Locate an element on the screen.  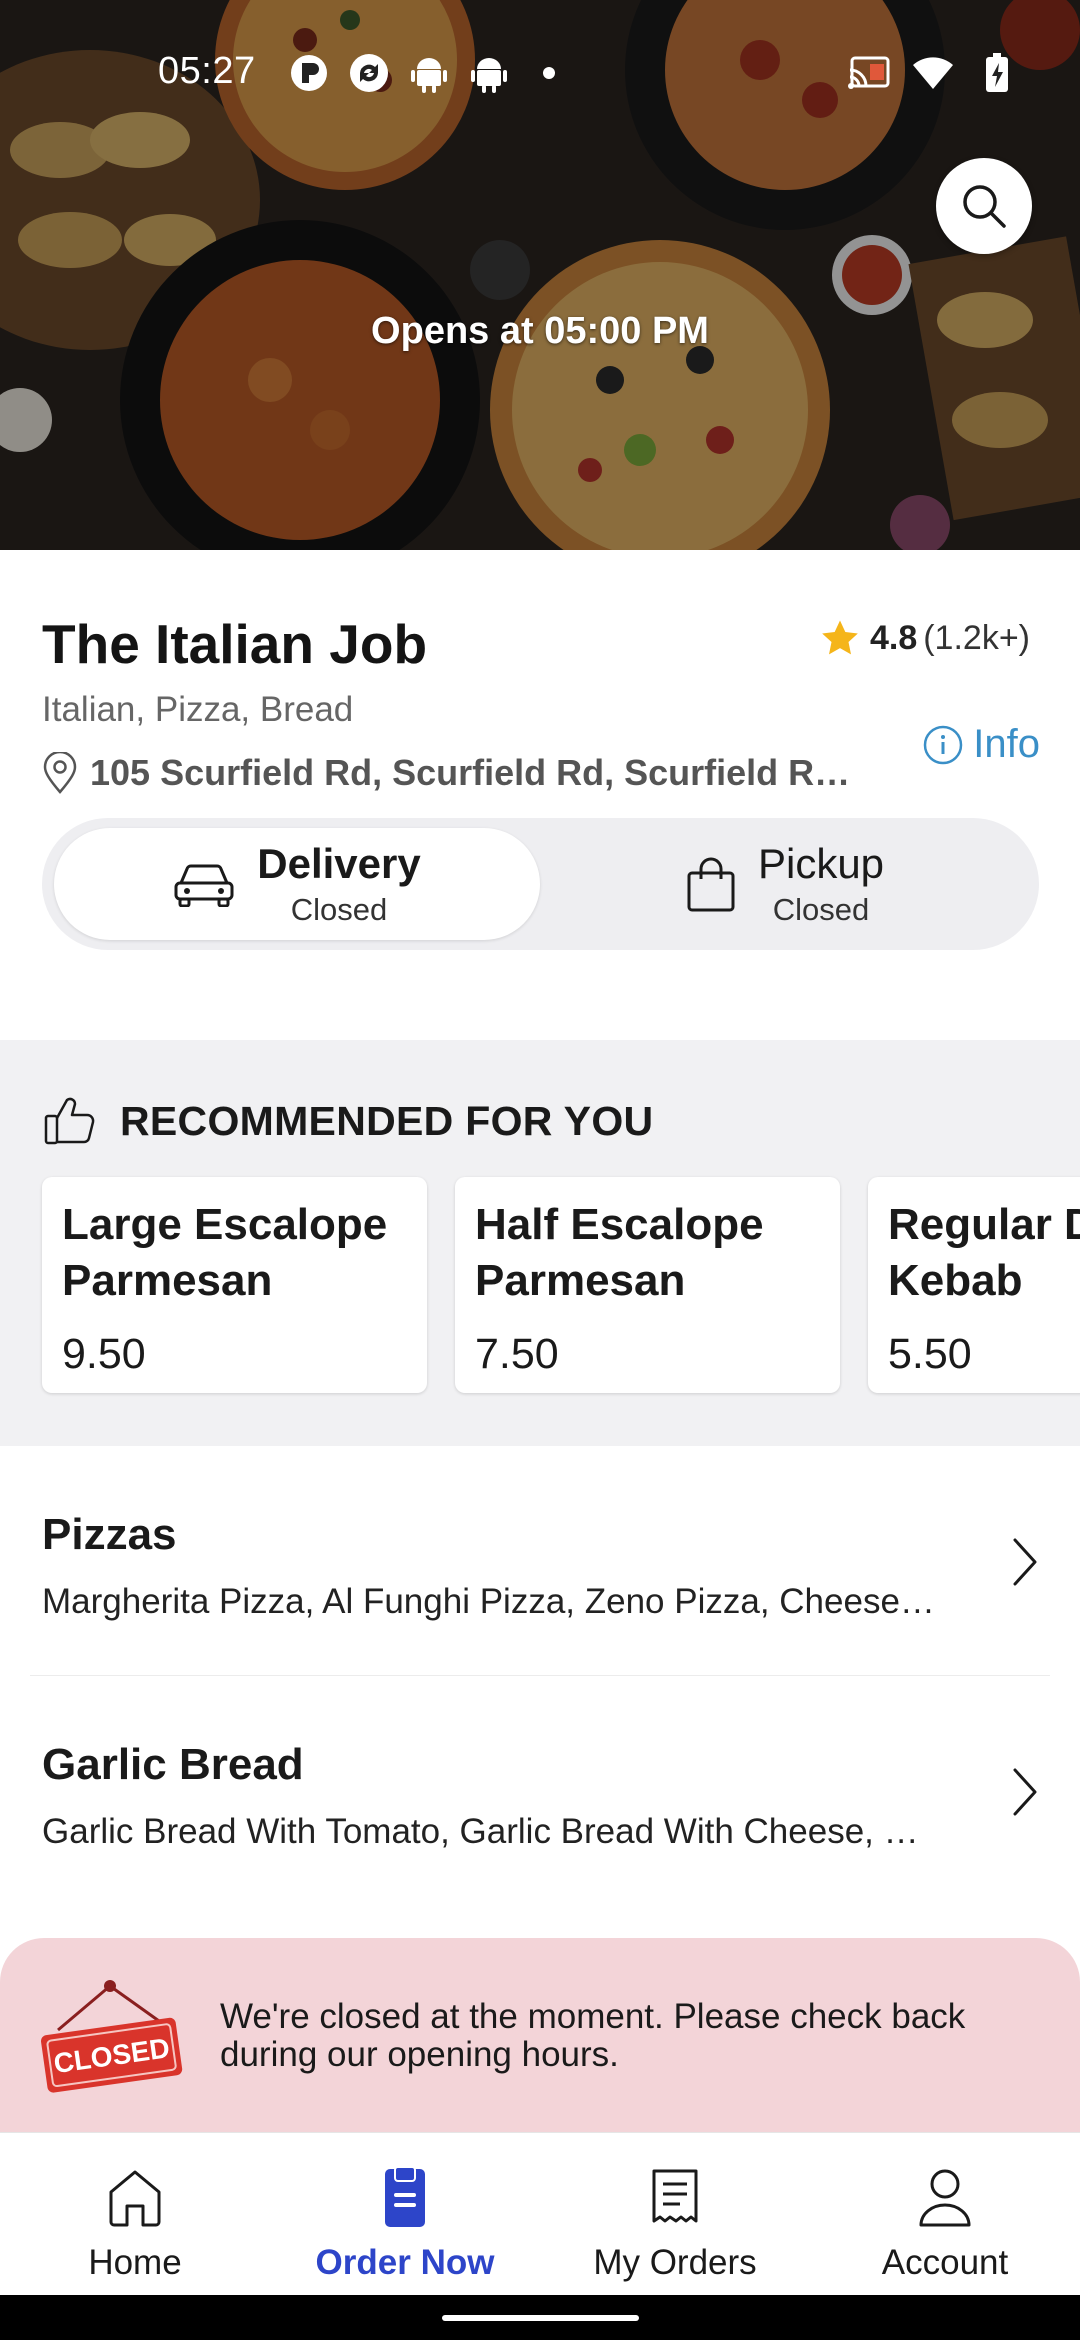
search-icon is located at coordinates (984, 206).